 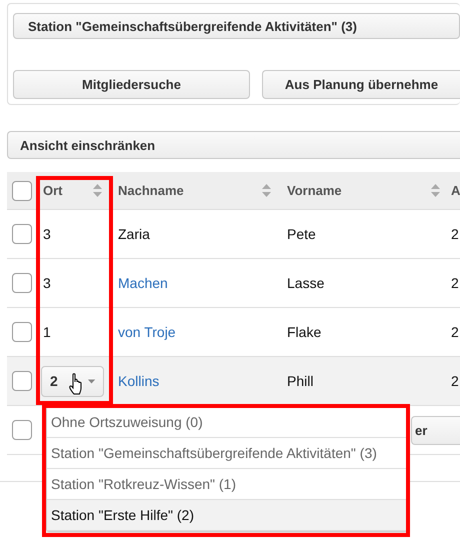 I want to click on table-cell: Flake, so click(x=304, y=332).